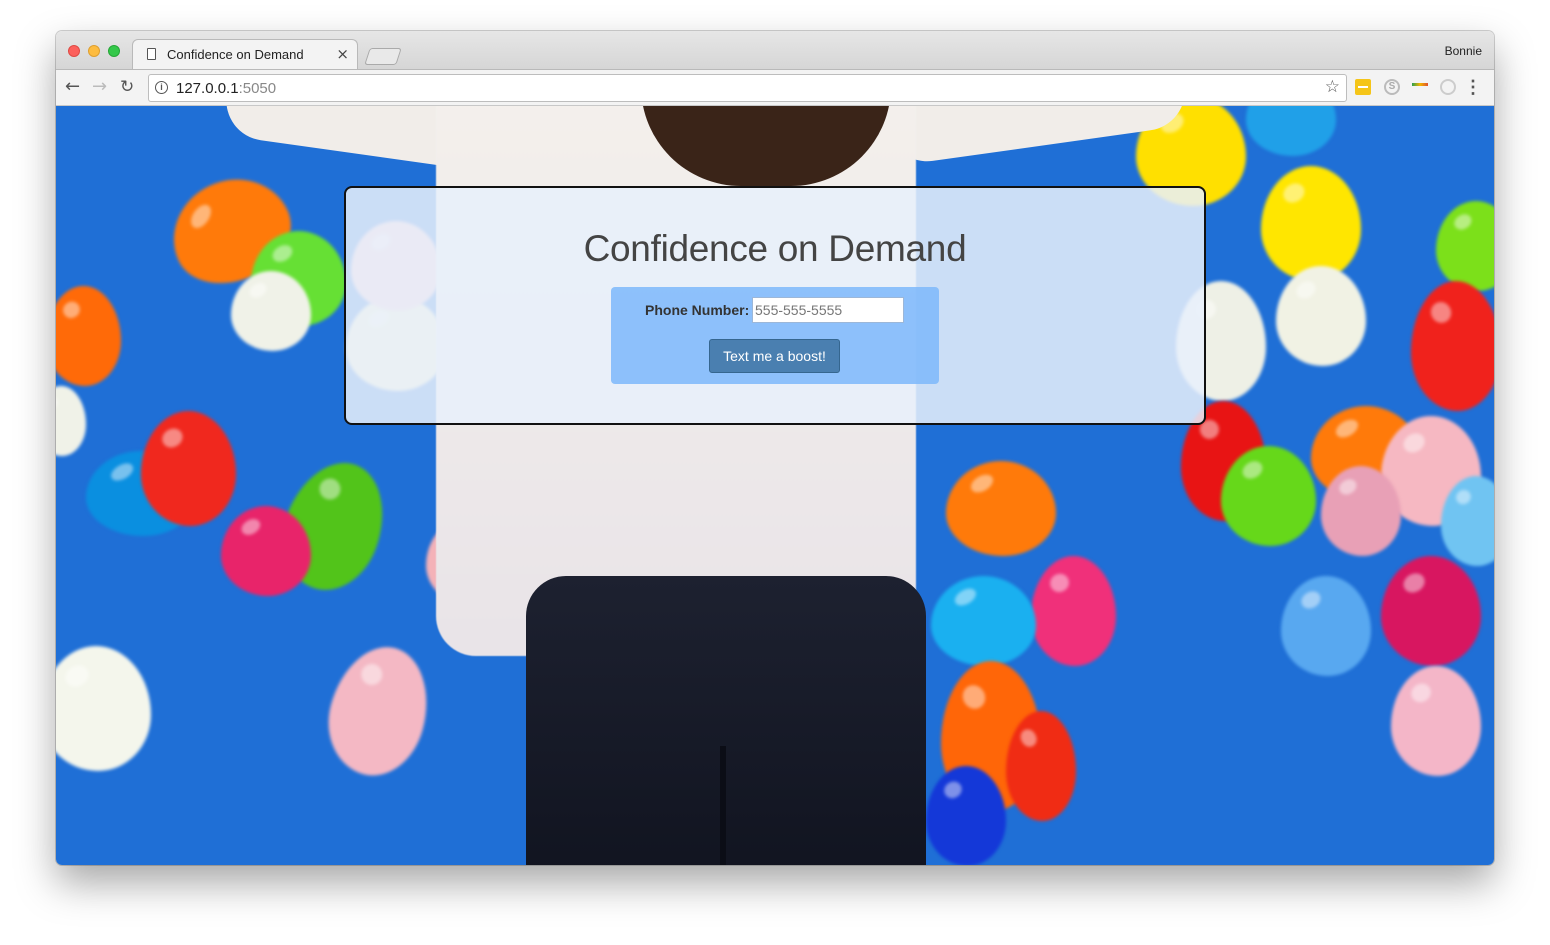 The width and height of the screenshot is (1550, 945). I want to click on skype-extension-icon: S, so click(1392, 87).